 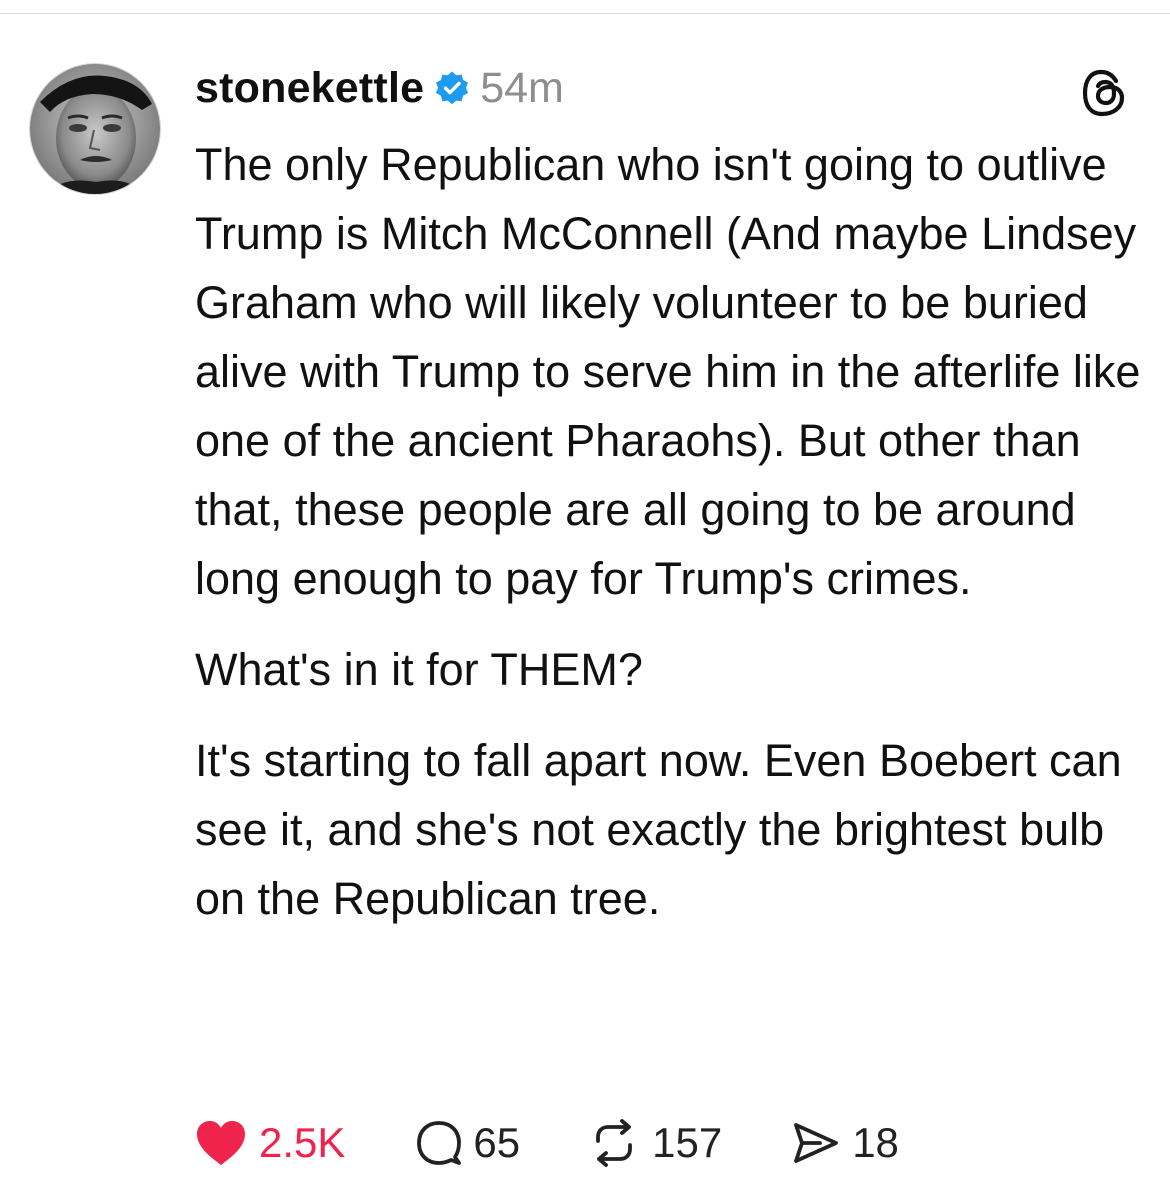 I want to click on post-header: stonekettle 54m, so click(x=379, y=88).